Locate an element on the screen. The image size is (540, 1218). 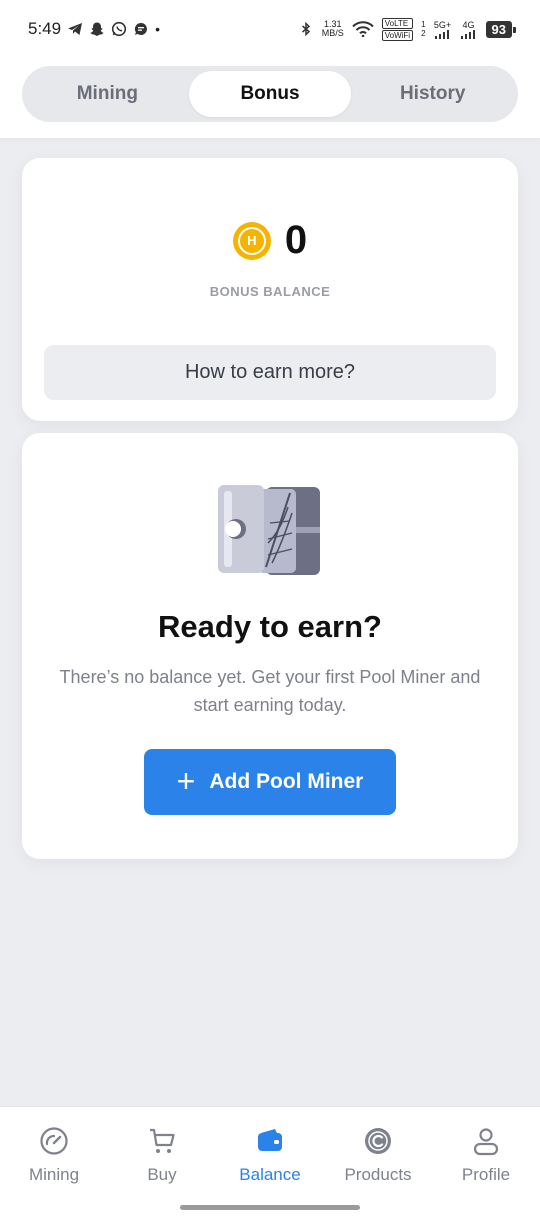
coin-letter: H is located at coordinates (251, 240).